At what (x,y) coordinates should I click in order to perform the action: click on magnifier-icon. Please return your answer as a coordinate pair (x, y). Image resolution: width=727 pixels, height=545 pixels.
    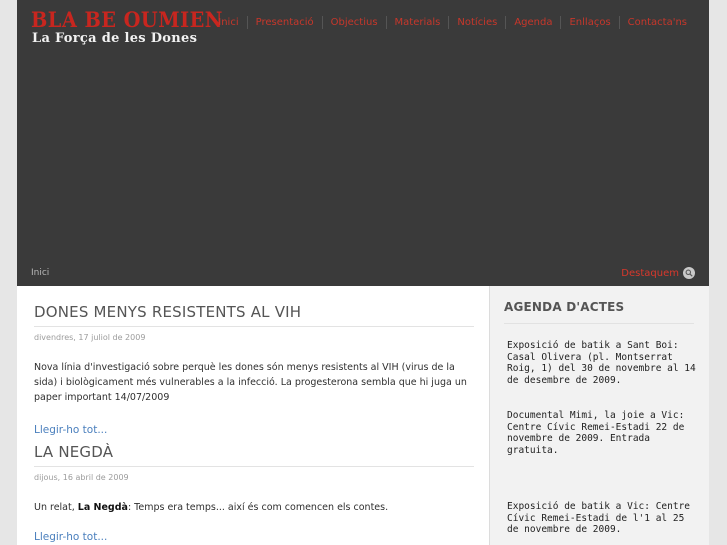
    Looking at the image, I should click on (689, 273).